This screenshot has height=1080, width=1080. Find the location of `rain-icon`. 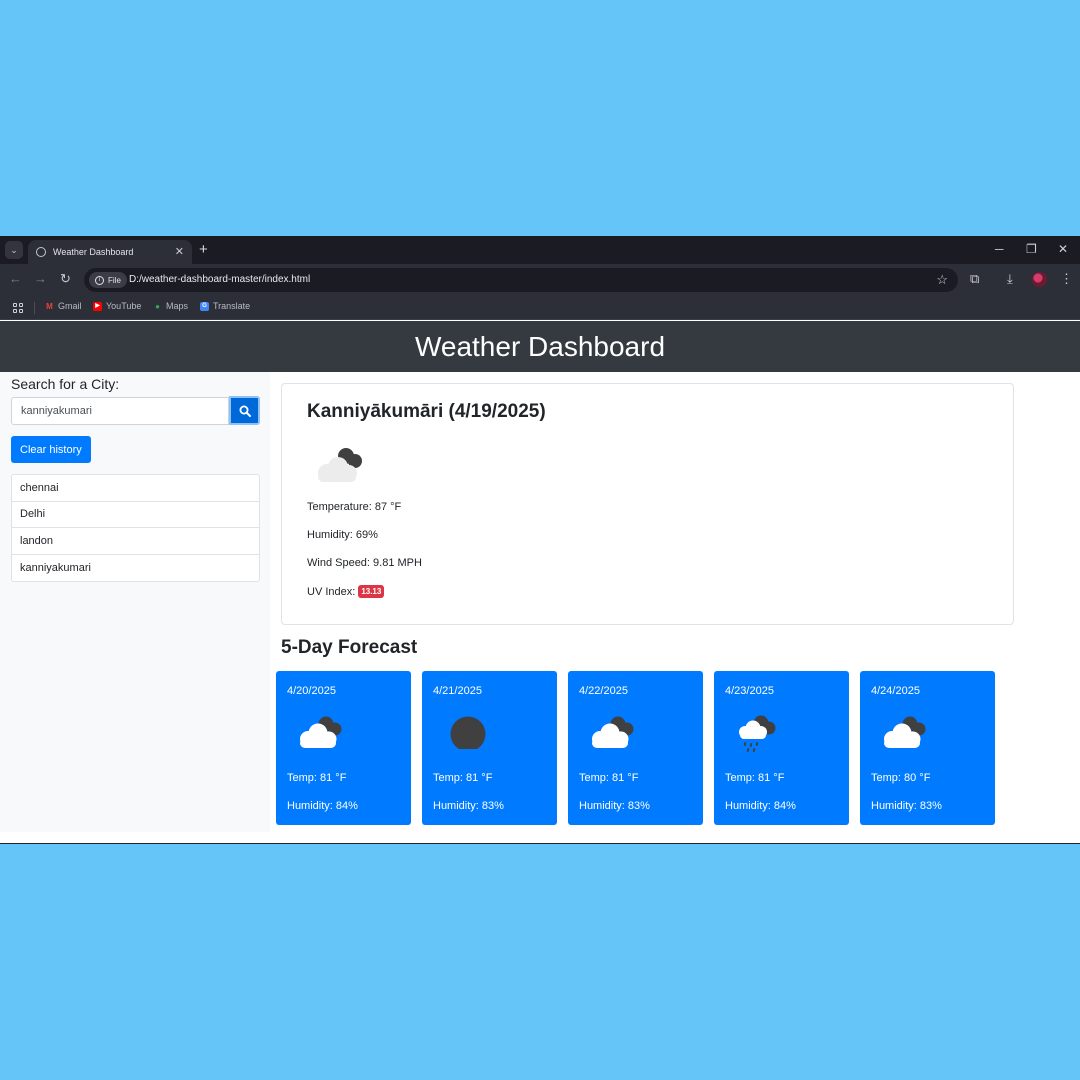

rain-icon is located at coordinates (757, 733).